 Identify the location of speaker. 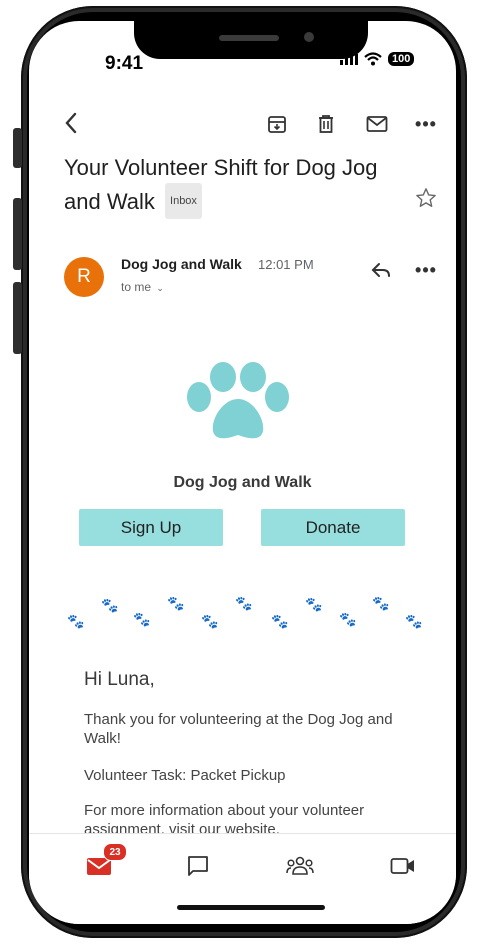
(249, 38).